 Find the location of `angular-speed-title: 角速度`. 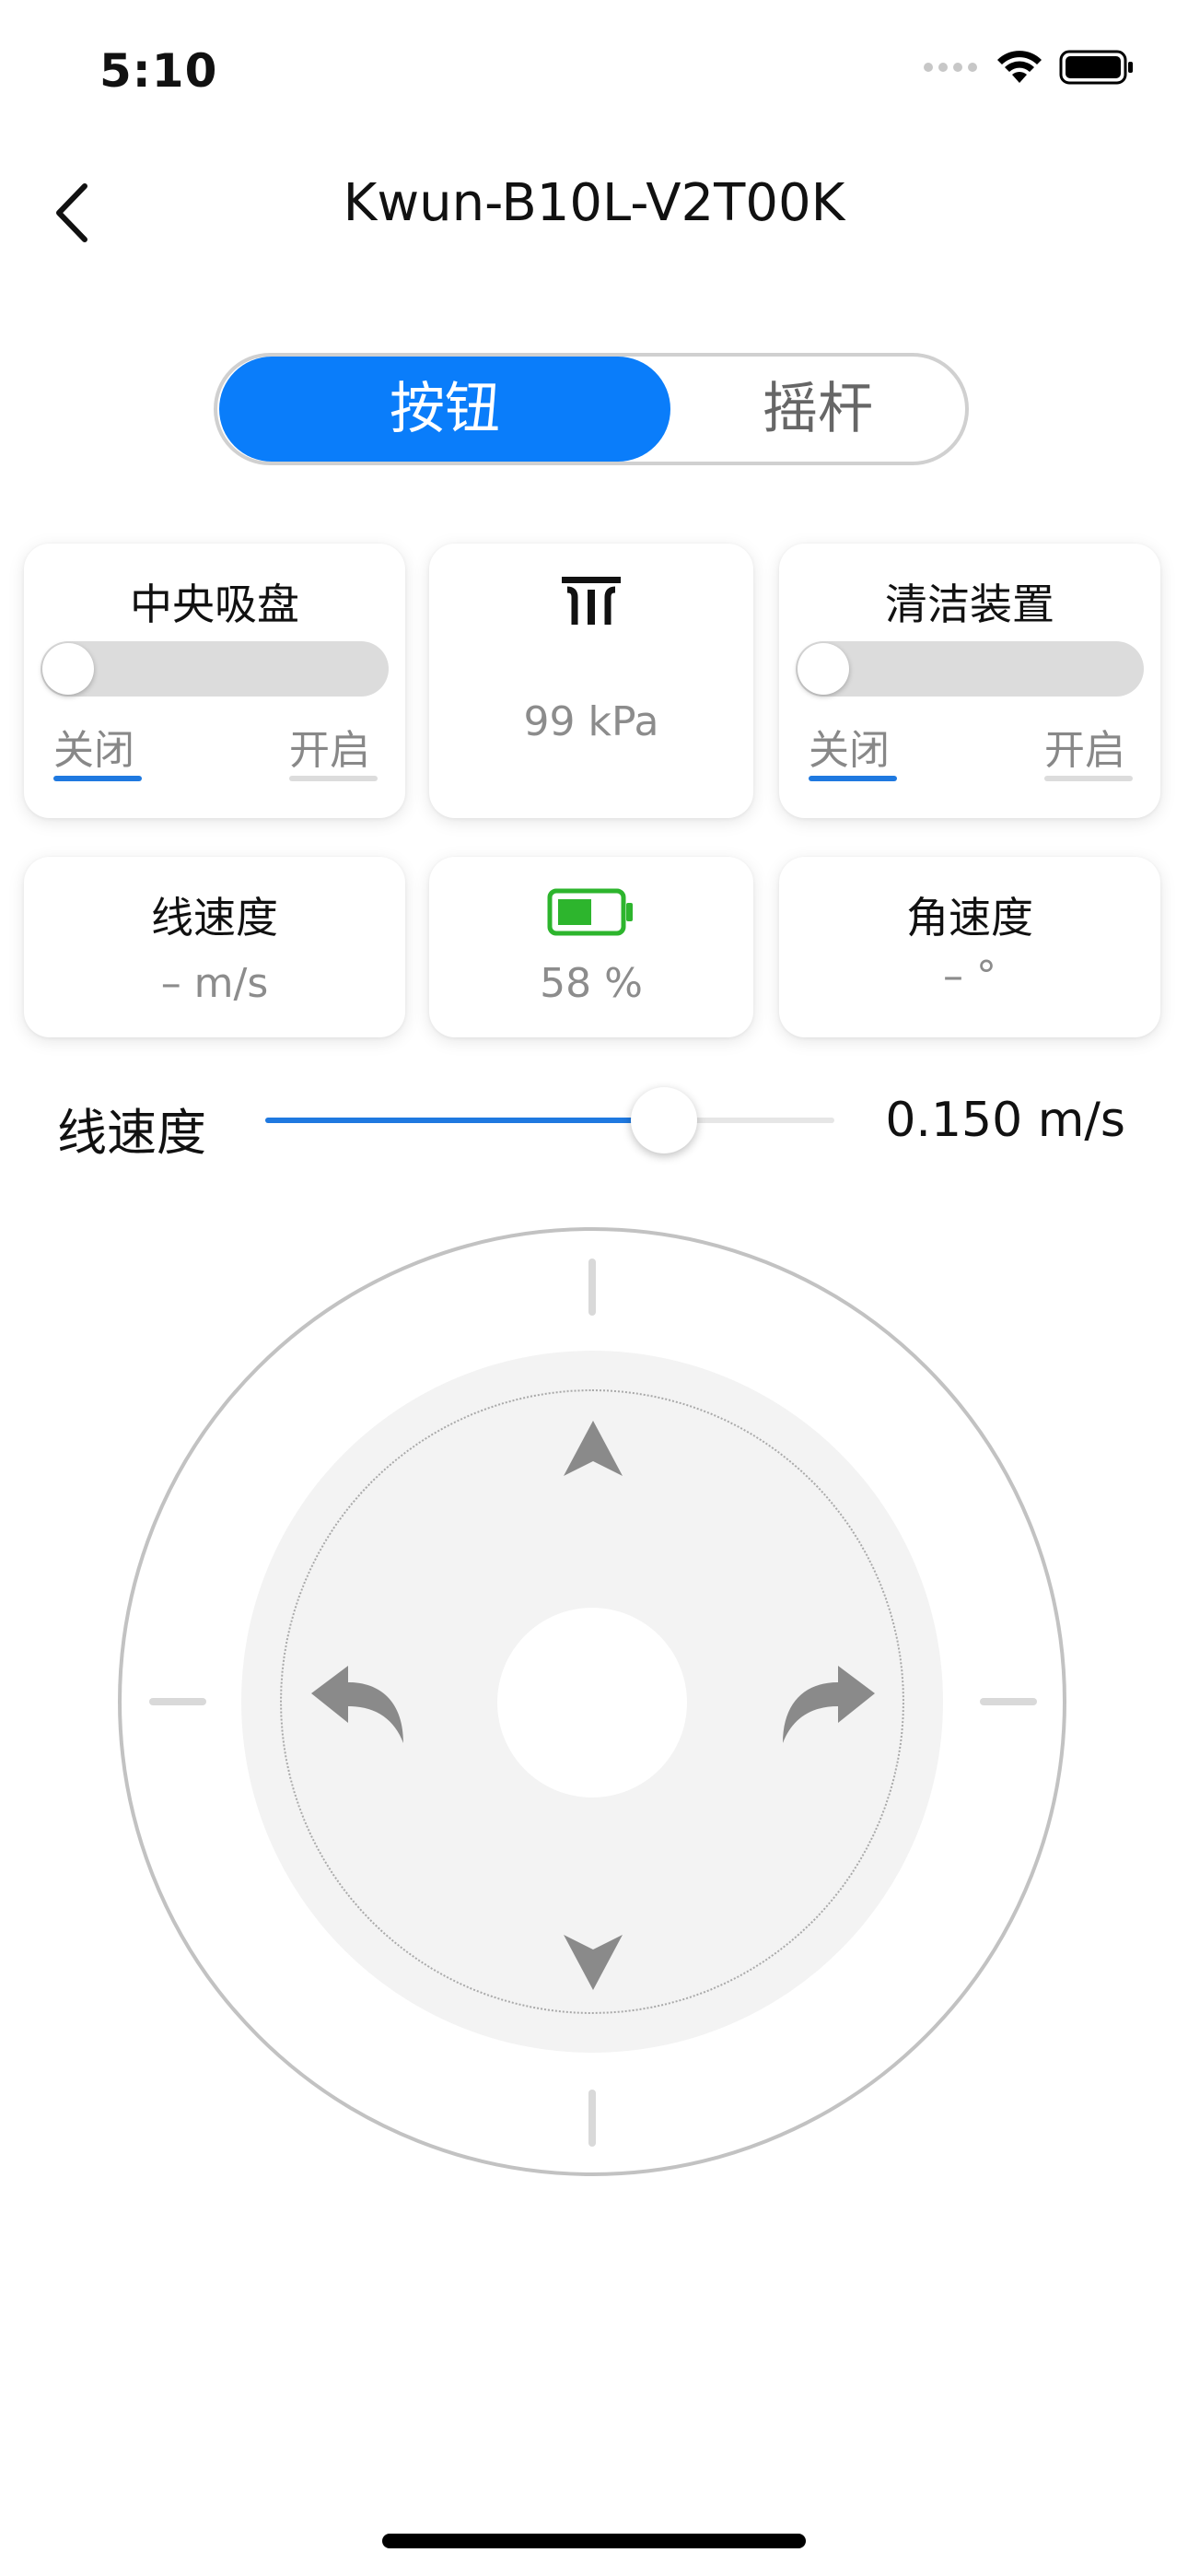

angular-speed-title: 角速度 is located at coordinates (970, 918).